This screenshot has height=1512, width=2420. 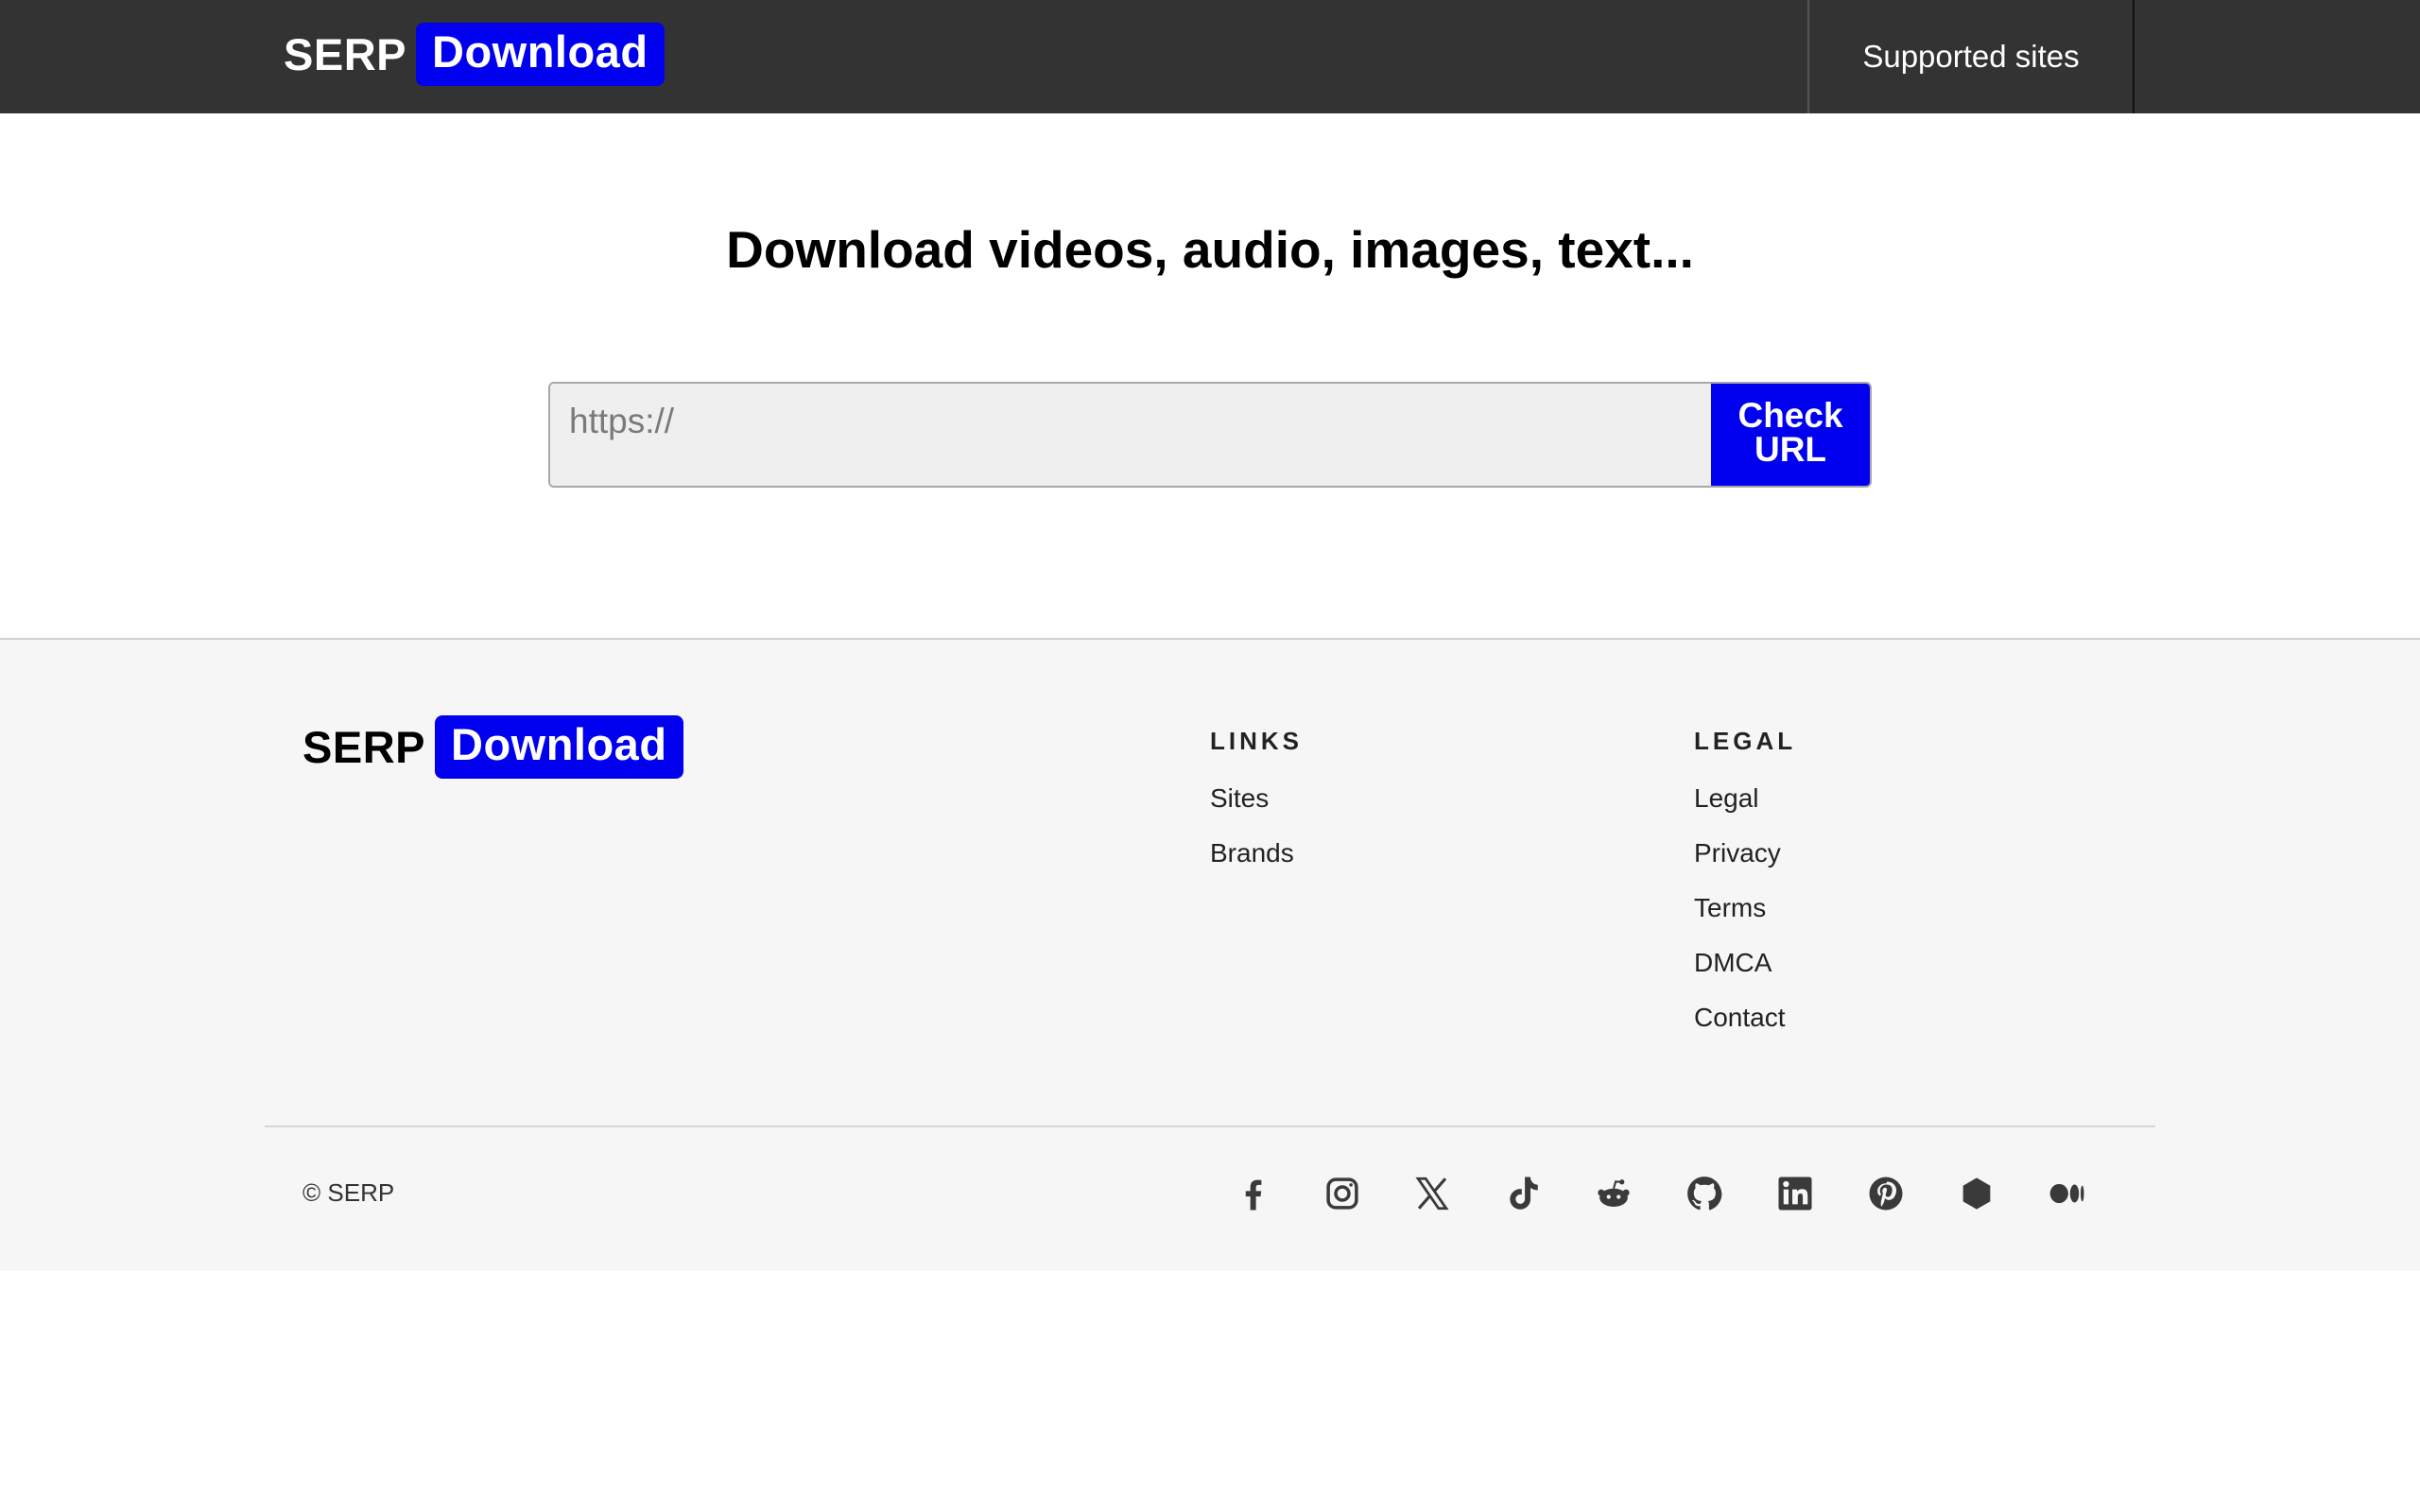 I want to click on facebook-icon, so click(x=1253, y=1193).